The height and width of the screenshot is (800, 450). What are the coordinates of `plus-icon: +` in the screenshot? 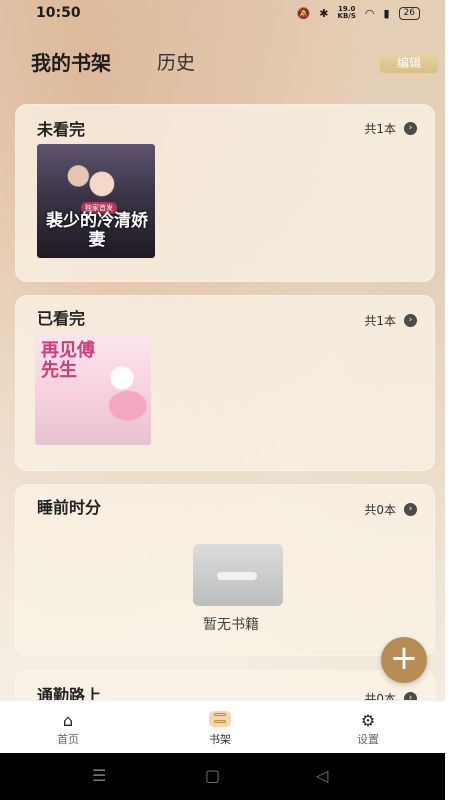 It's located at (404, 658).